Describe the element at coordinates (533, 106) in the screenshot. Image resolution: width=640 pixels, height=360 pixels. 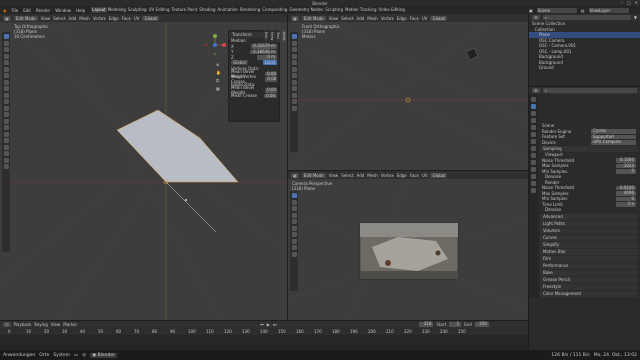
I see `render-tab-icon` at that location.